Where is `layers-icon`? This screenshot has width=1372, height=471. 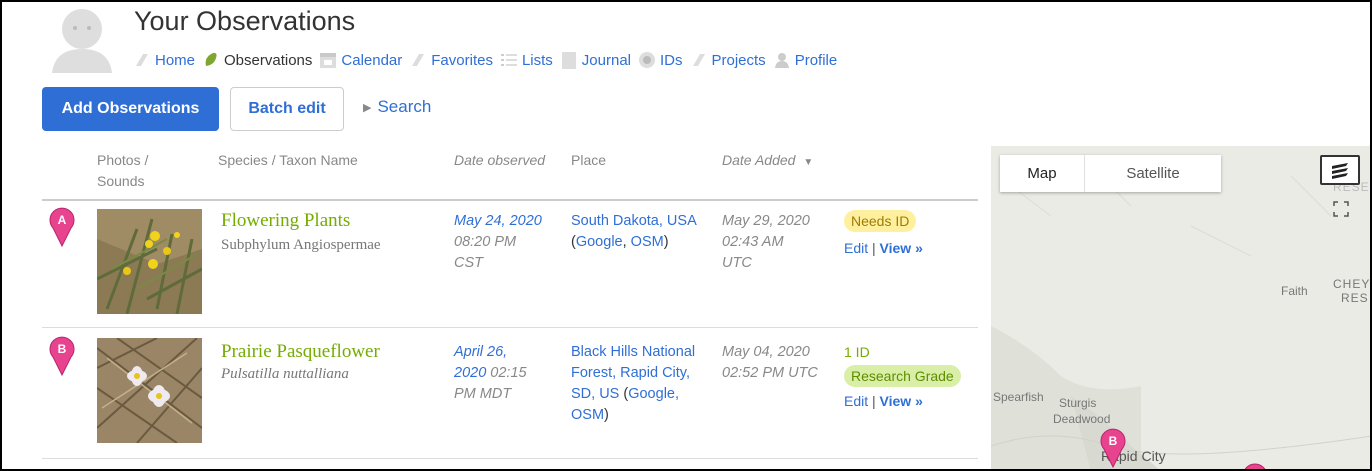 layers-icon is located at coordinates (1340, 171).